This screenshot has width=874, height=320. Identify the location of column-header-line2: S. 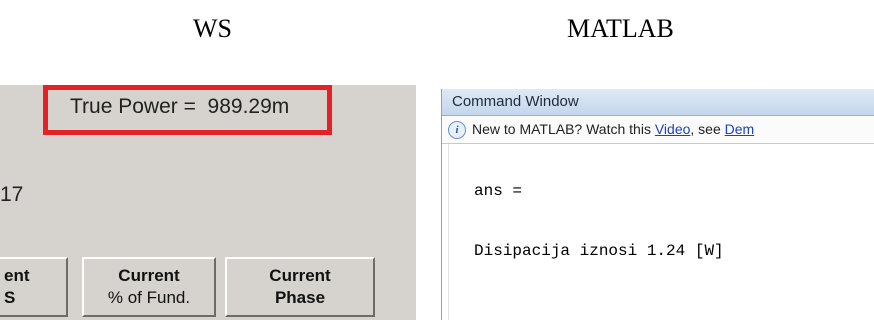
(10, 297).